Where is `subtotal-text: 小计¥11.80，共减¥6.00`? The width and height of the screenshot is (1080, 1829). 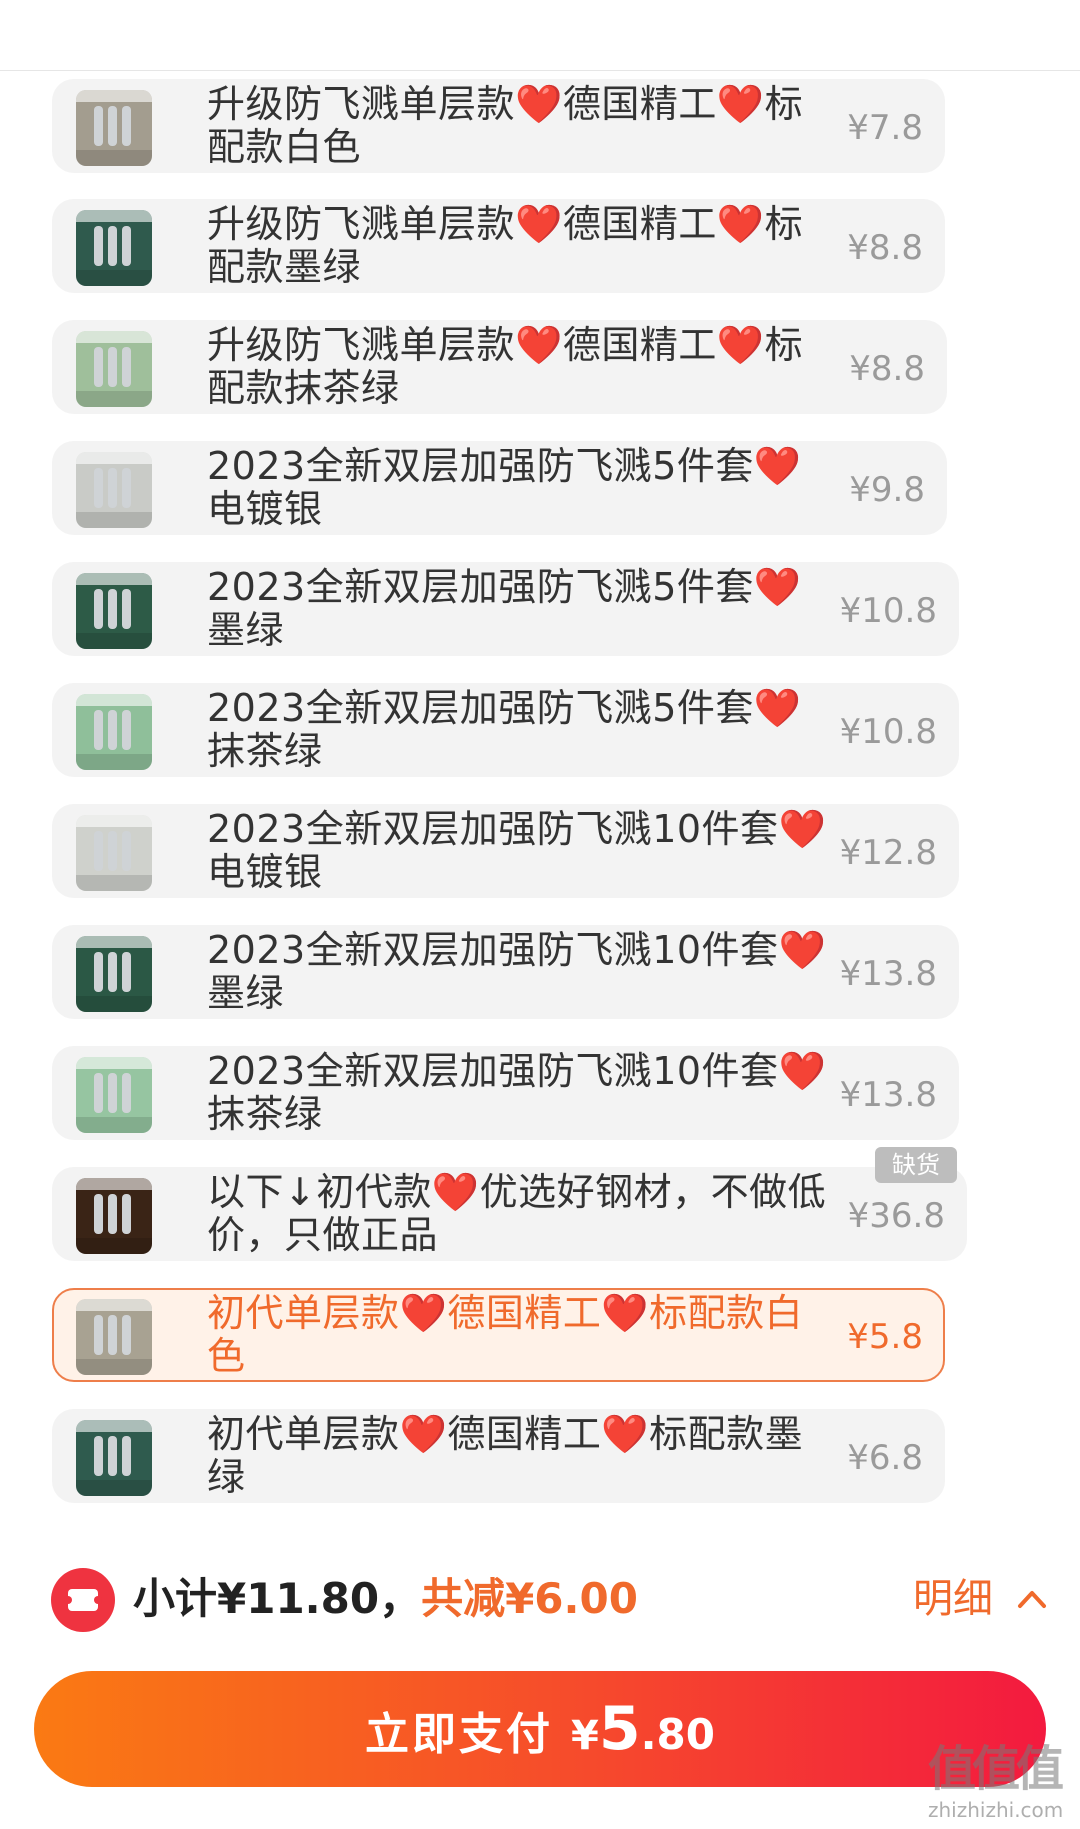 subtotal-text: 小计¥11.80，共减¥6.00 is located at coordinates (385, 1599).